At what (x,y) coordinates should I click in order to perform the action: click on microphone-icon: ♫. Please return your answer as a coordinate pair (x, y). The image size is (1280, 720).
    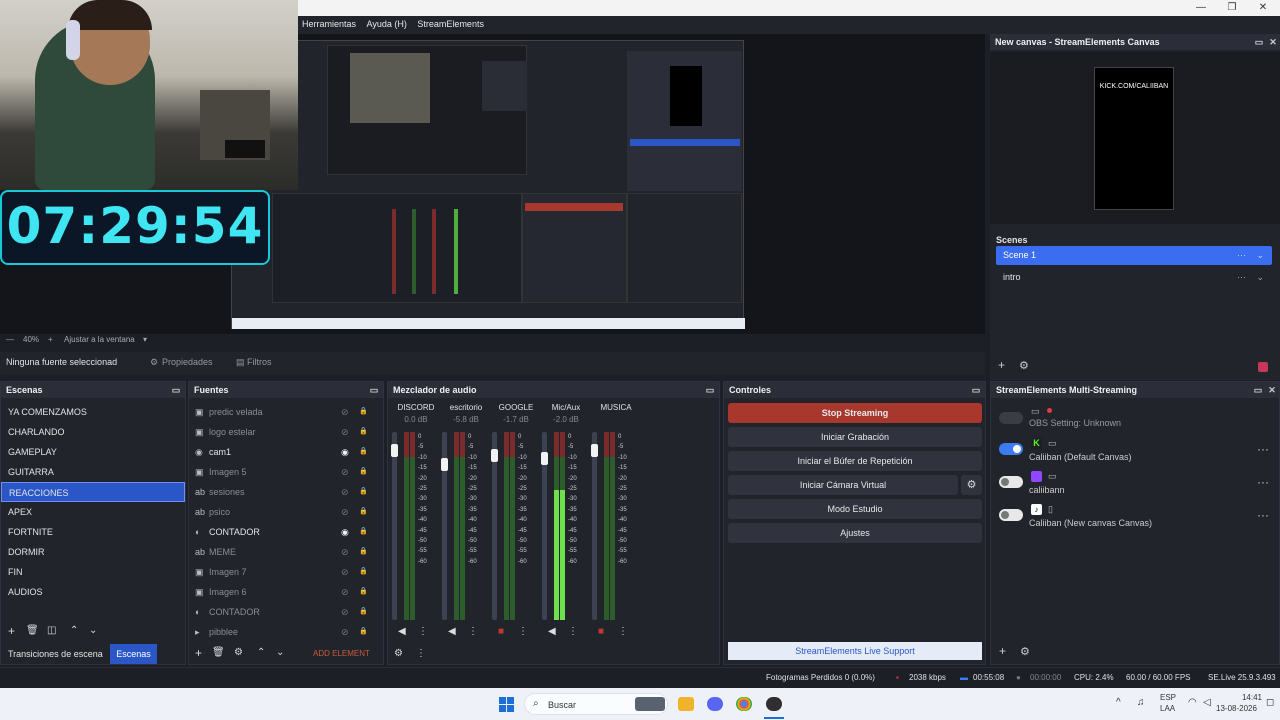
    Looking at the image, I should click on (1141, 702).